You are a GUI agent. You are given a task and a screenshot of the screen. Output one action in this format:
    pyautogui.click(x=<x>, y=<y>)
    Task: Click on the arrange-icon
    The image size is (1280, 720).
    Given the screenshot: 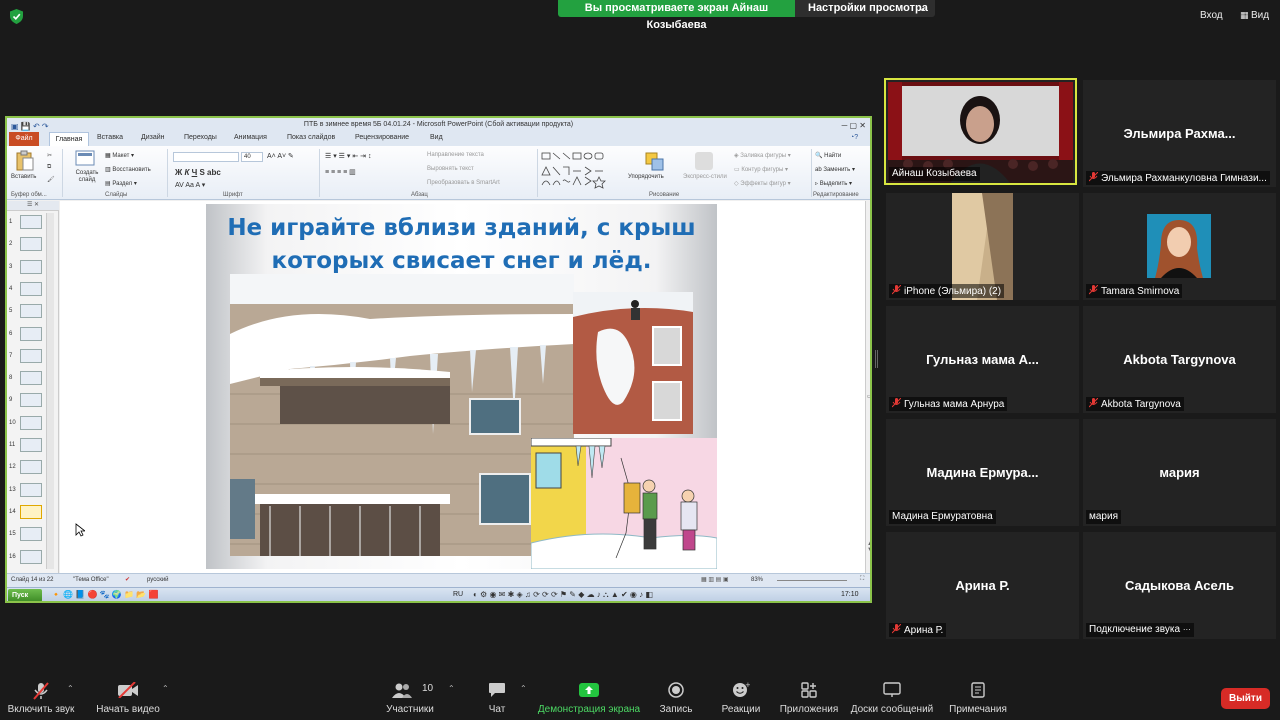 What is the action you would take?
    pyautogui.click(x=655, y=162)
    